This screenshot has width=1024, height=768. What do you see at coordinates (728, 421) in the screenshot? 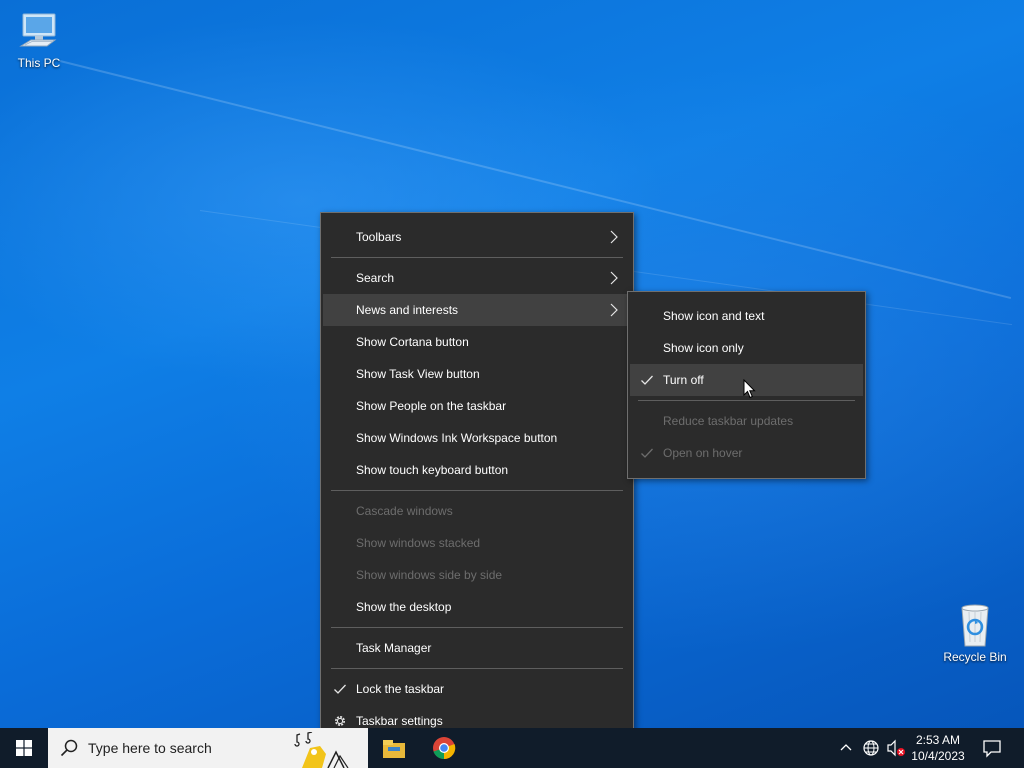
I see `submenu-item-reduce-taskbar-updates: Reduce taskbar updates` at bounding box center [728, 421].